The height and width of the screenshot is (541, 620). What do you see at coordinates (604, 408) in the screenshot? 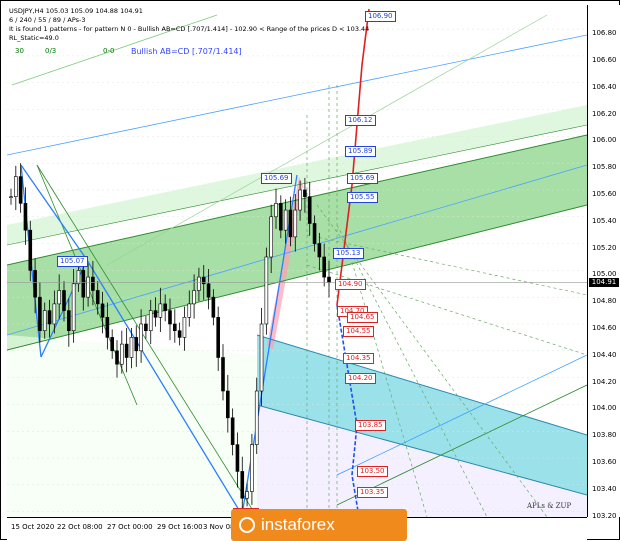
I see `y-tick-label: 104.00` at bounding box center [604, 408].